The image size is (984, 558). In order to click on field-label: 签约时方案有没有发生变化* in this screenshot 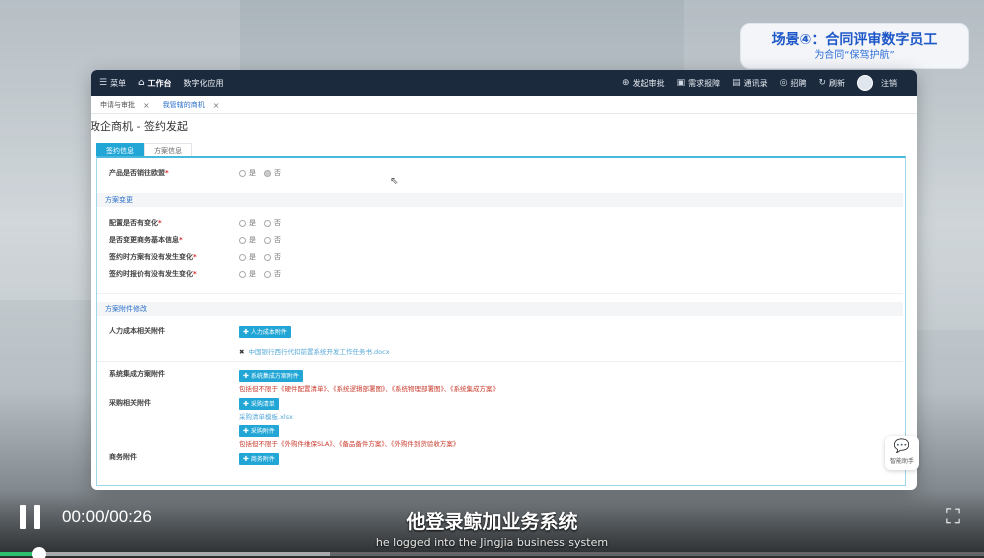, I will do `click(153, 257)`.